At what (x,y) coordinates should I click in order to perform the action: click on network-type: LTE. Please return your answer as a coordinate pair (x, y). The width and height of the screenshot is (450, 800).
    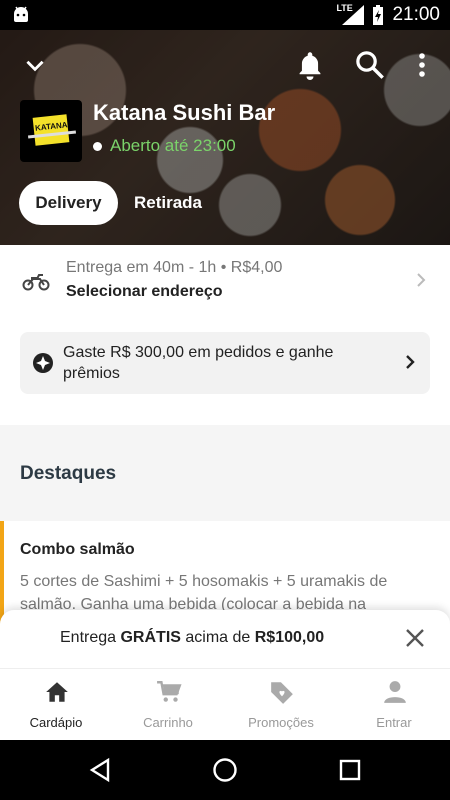
    Looking at the image, I should click on (344, 8).